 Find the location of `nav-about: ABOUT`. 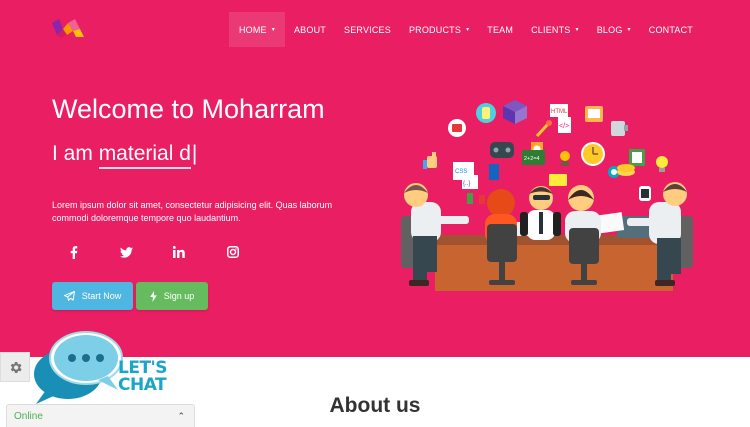

nav-about: ABOUT is located at coordinates (310, 29).